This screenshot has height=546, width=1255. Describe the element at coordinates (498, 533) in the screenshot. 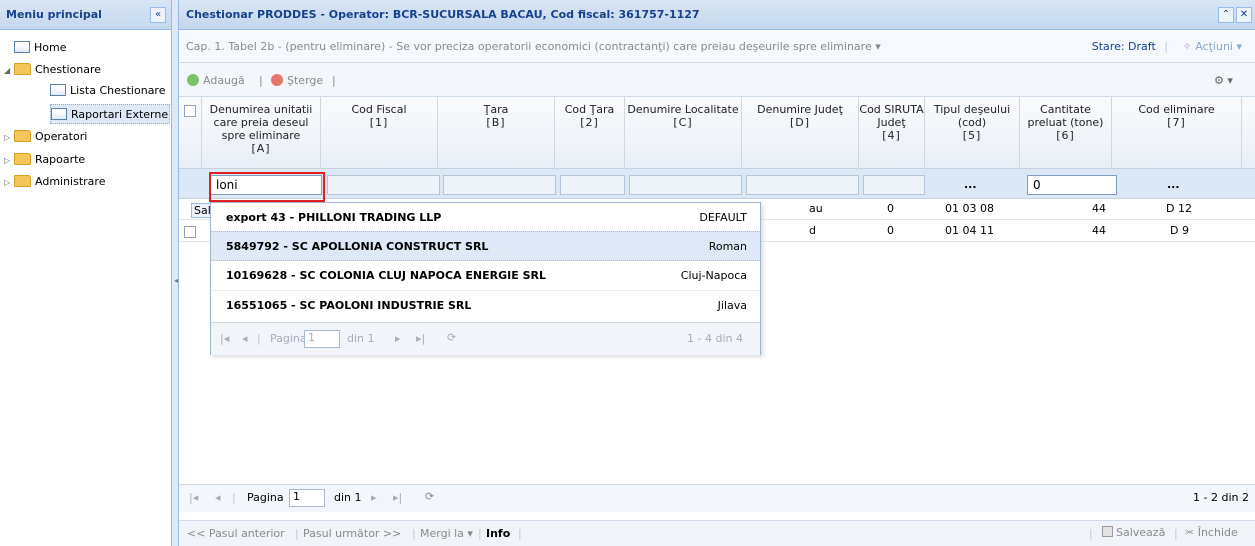

I see `info-button: Info` at that location.